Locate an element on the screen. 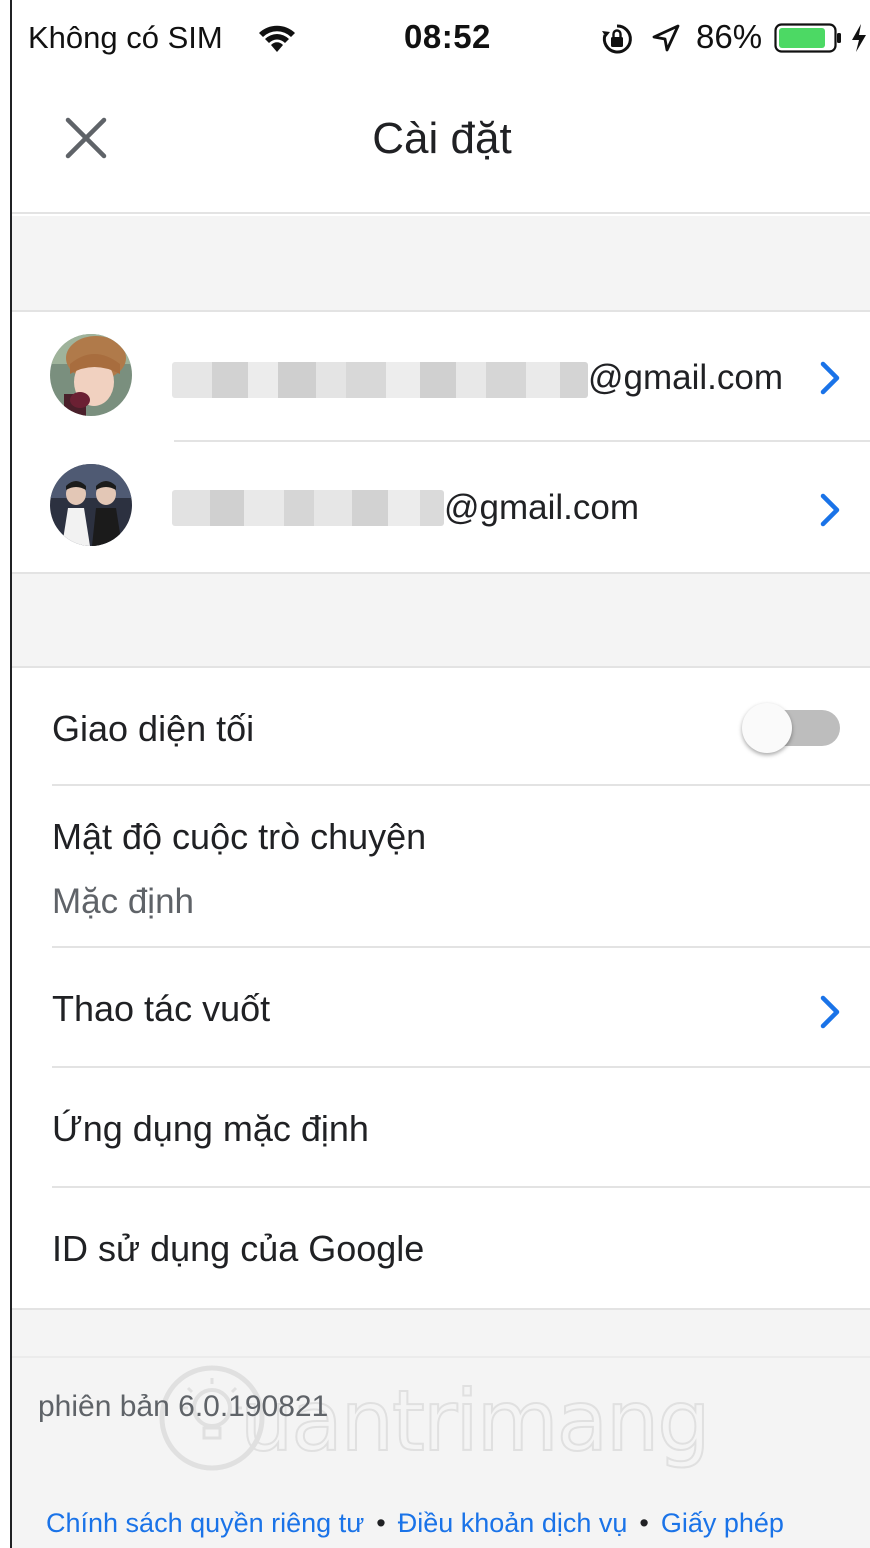 Image resolution: width=870 pixels, height=1548 pixels. version-number: 6.0.190821 is located at coordinates (253, 1406).